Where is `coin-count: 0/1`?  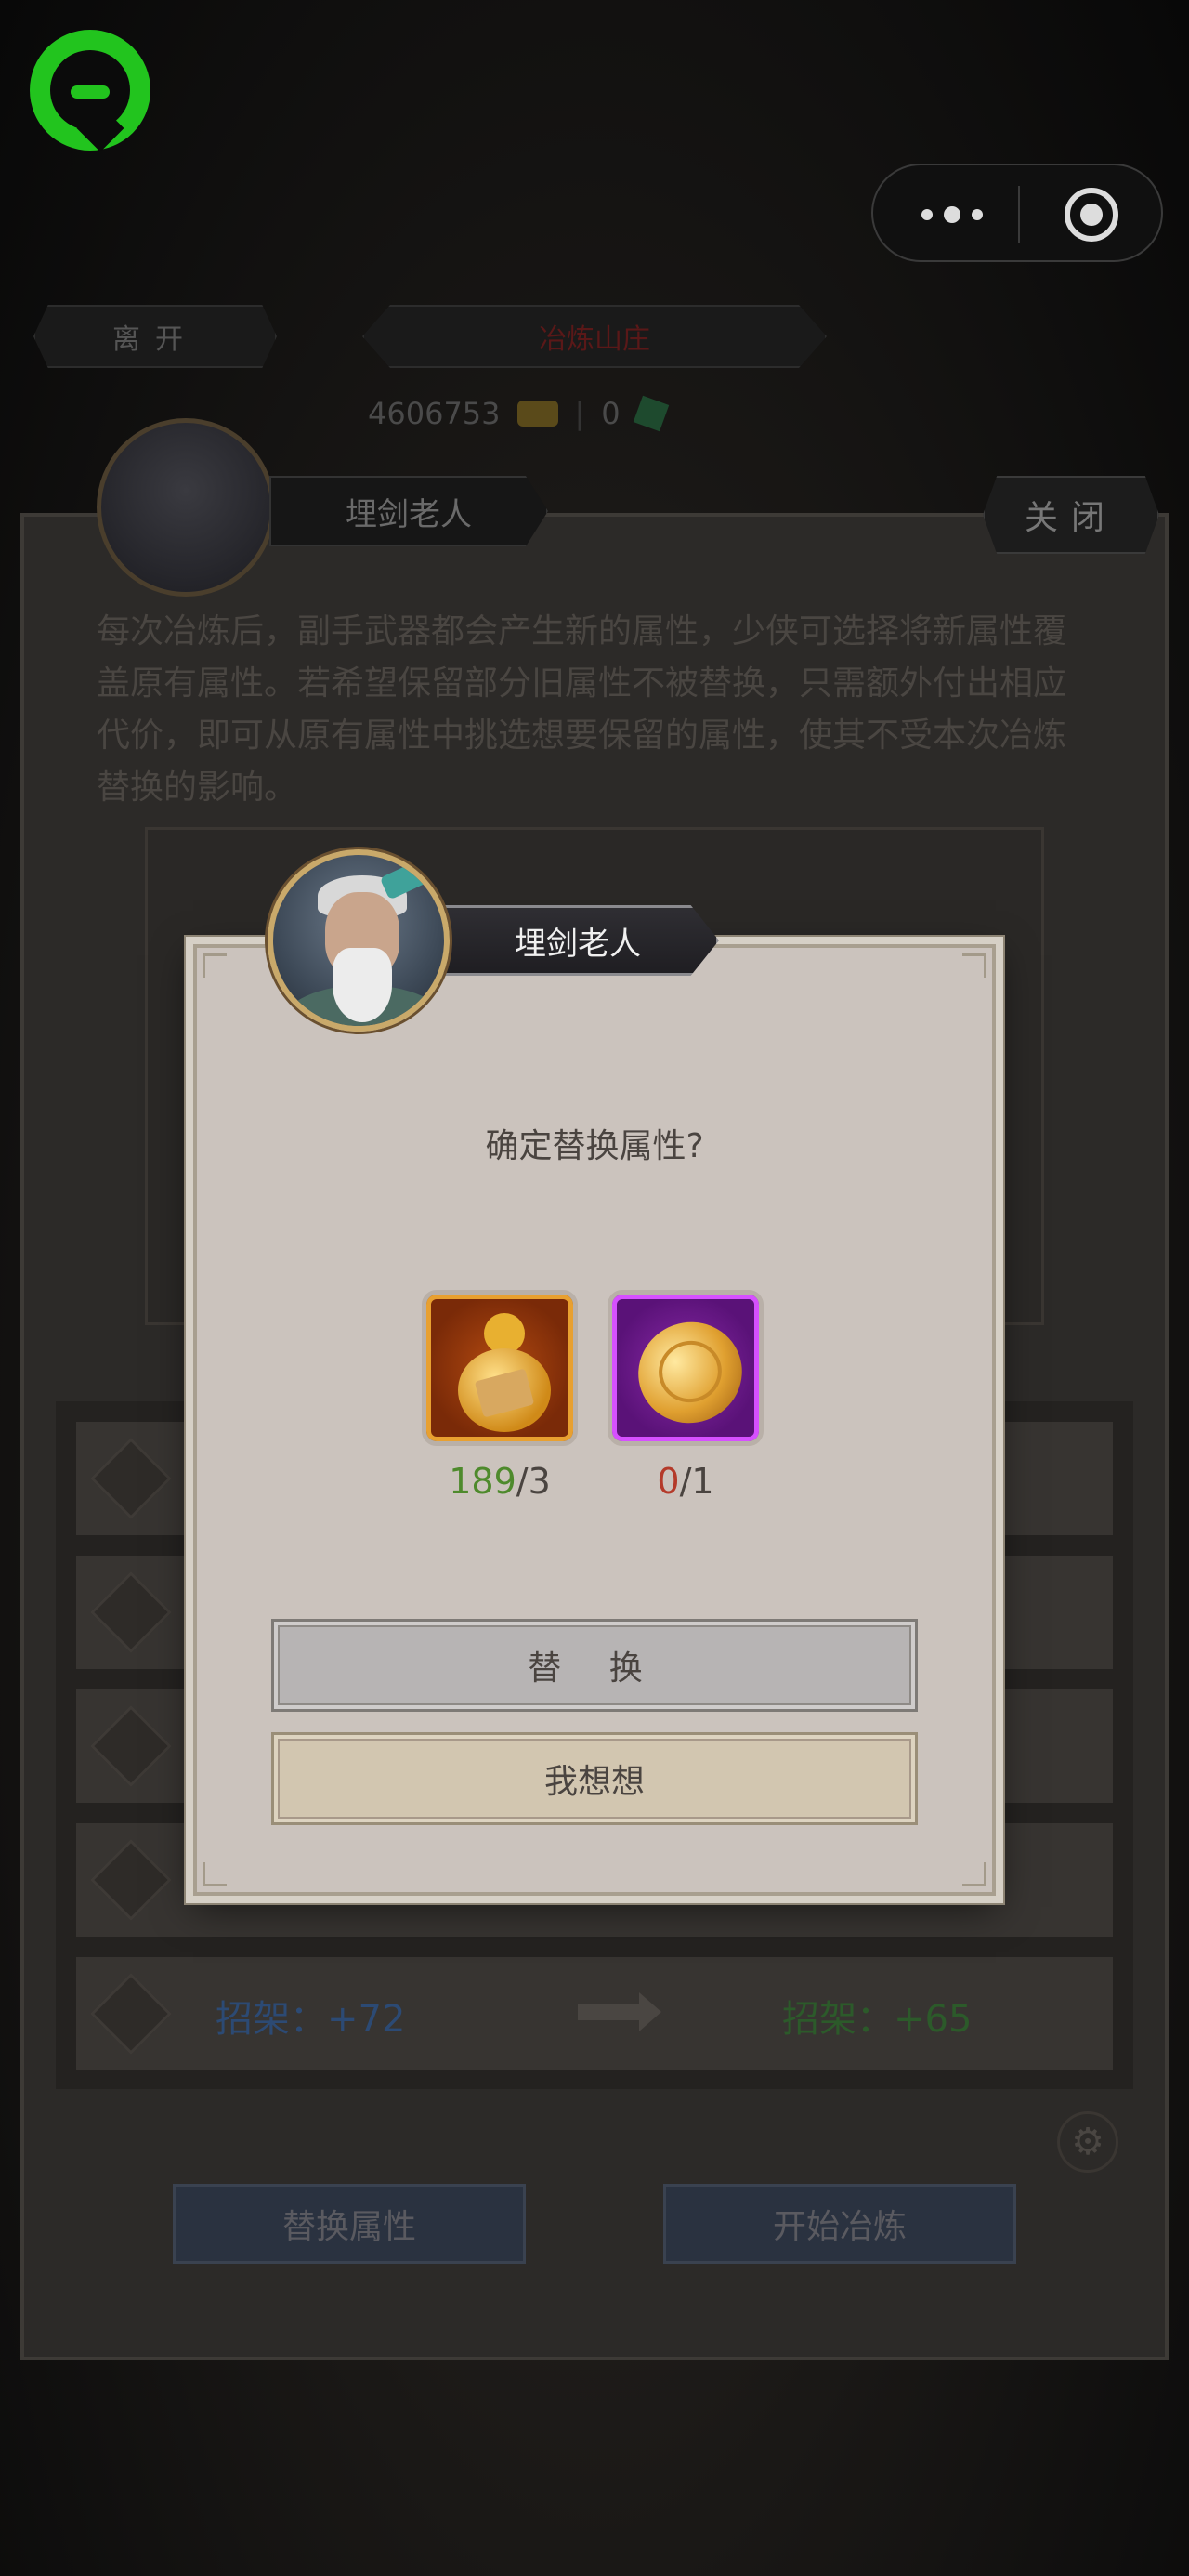 coin-count: 0/1 is located at coordinates (685, 1481).